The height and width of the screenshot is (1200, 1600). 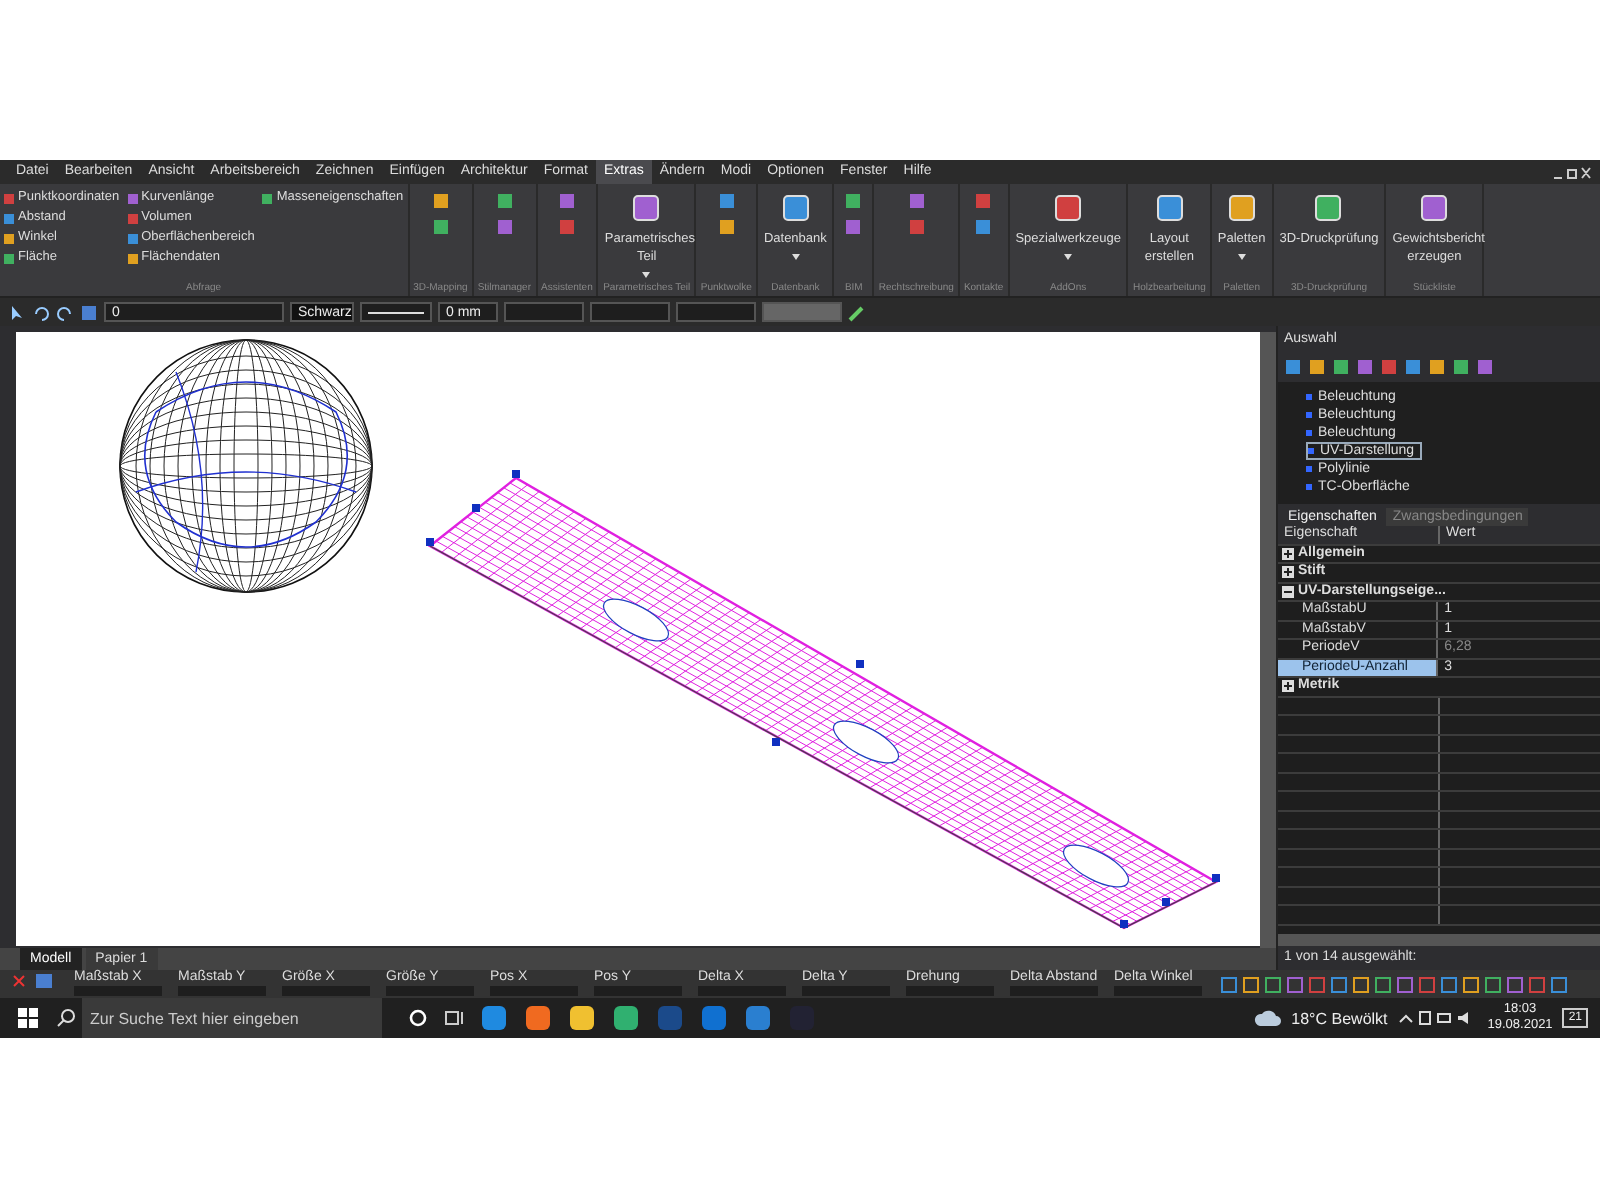 I want to click on weather-text: 18°C Bewölkt, so click(x=1339, y=1018).